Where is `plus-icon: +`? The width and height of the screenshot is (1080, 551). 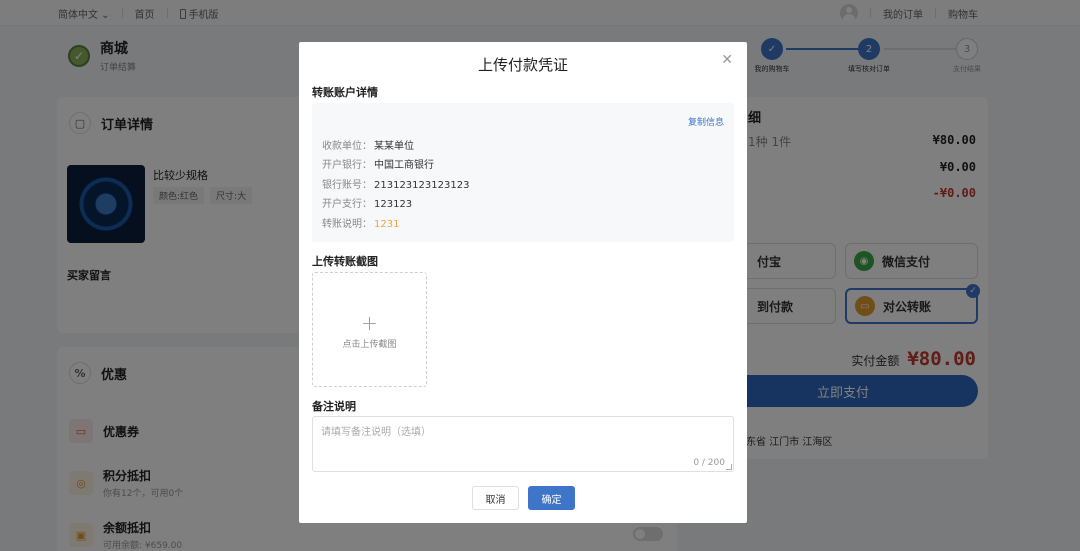
plus-icon: + is located at coordinates (369, 323).